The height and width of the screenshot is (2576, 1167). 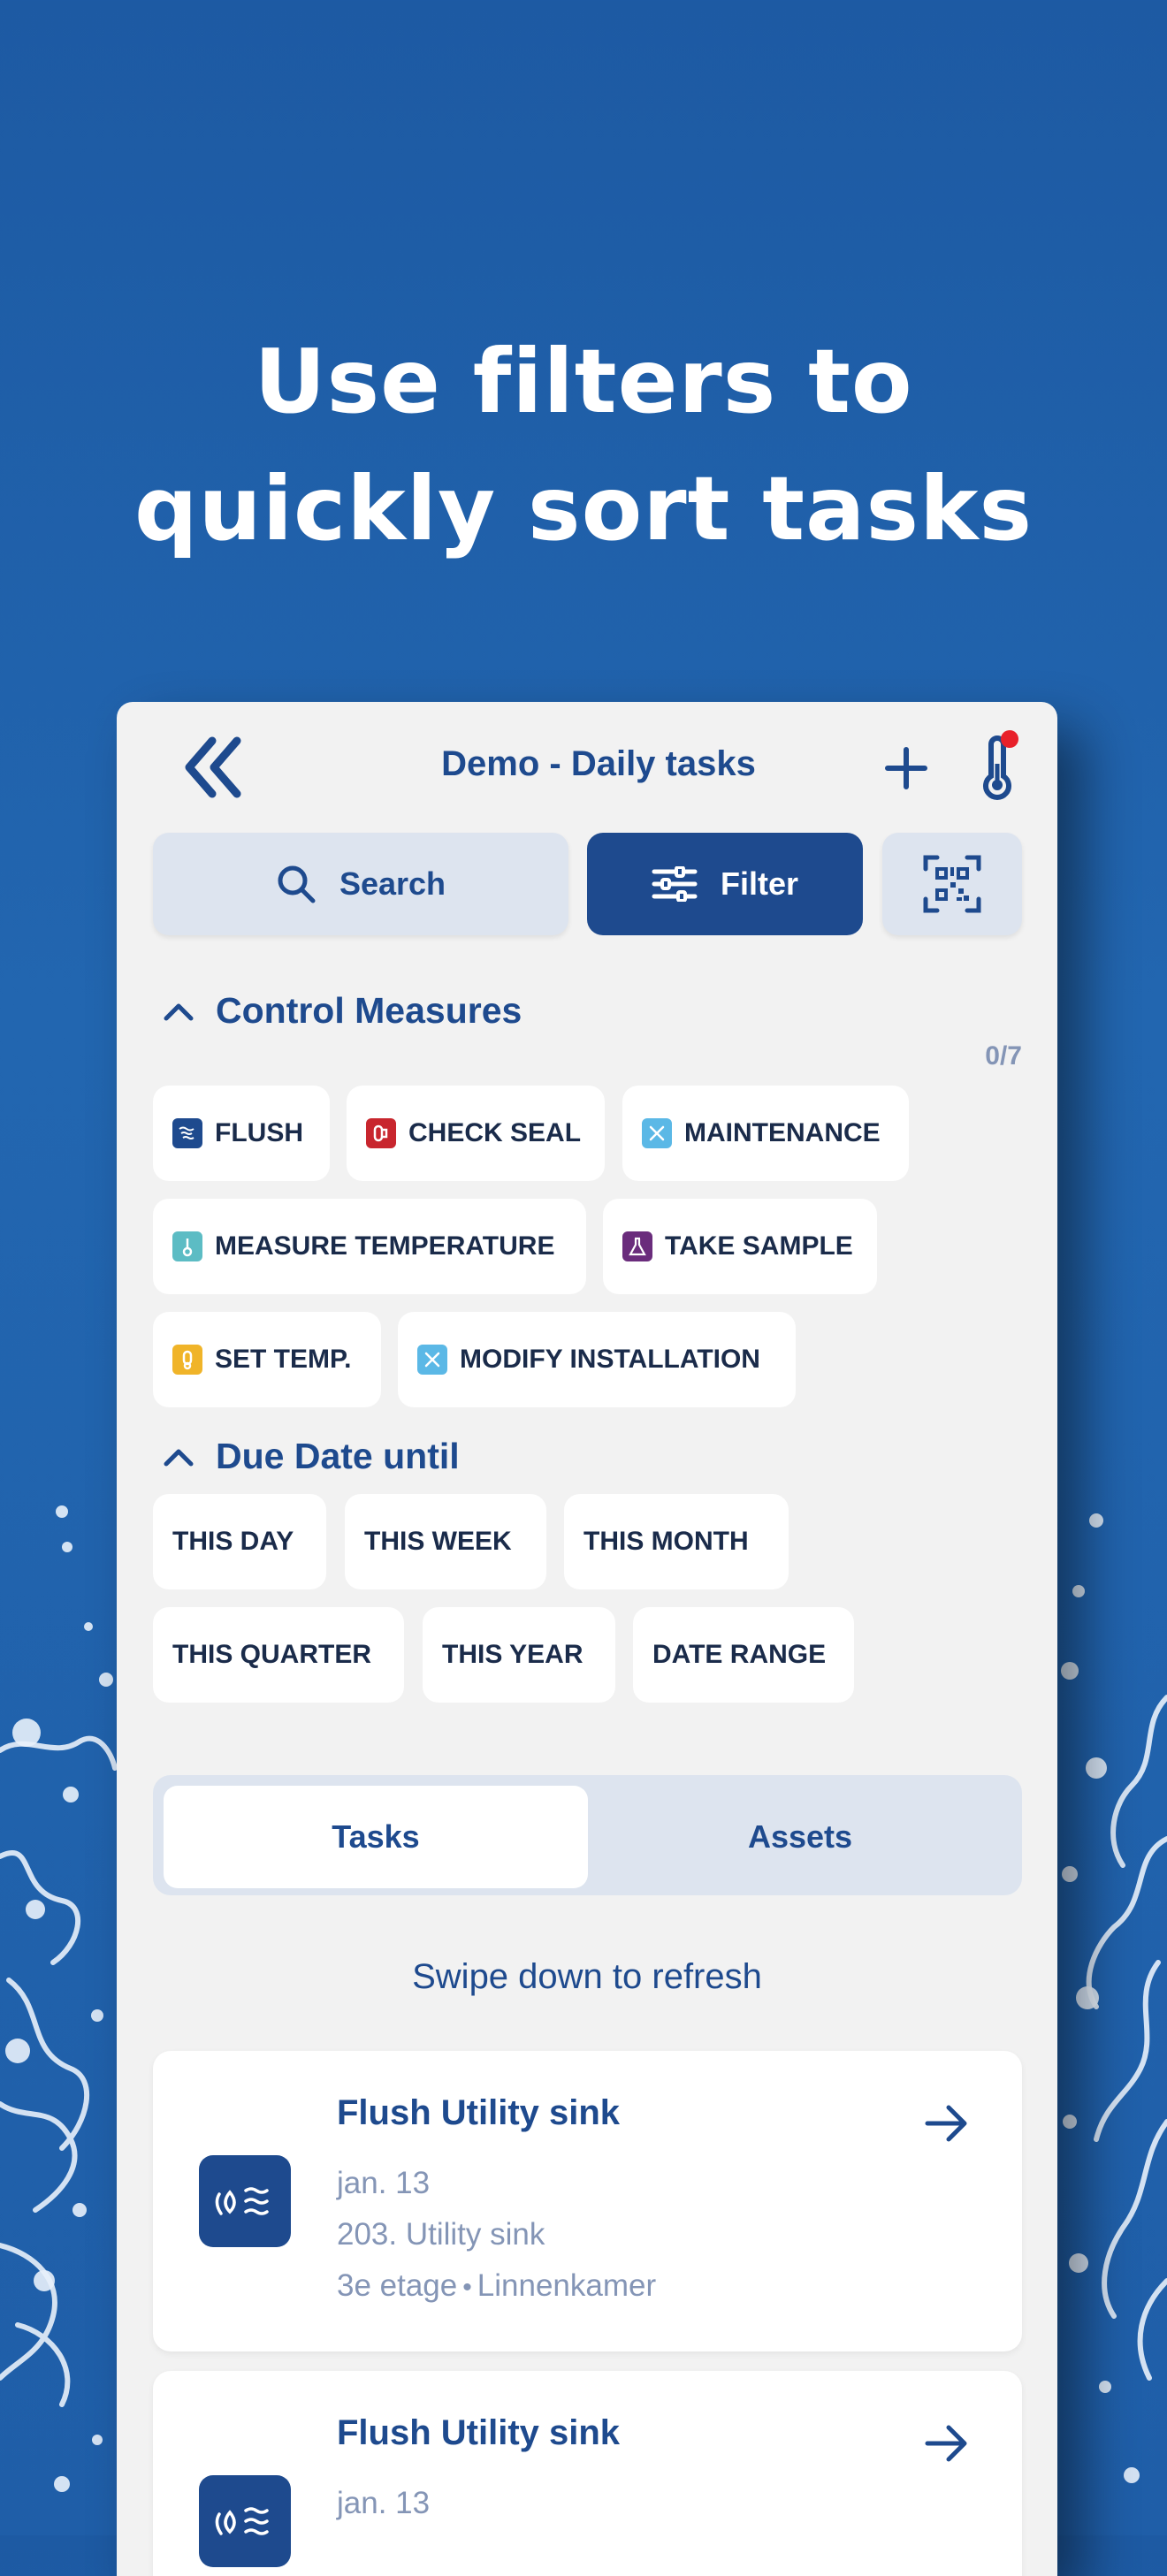 I want to click on tasks-assets-toggle: Tasks Assets, so click(x=587, y=1835).